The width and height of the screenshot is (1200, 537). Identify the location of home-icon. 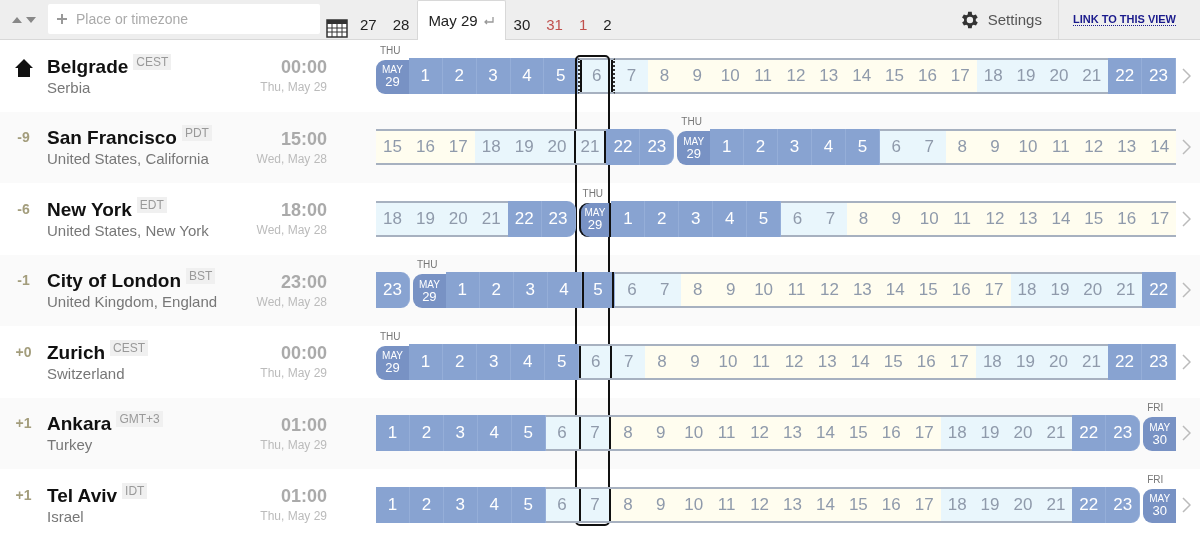
(23, 67).